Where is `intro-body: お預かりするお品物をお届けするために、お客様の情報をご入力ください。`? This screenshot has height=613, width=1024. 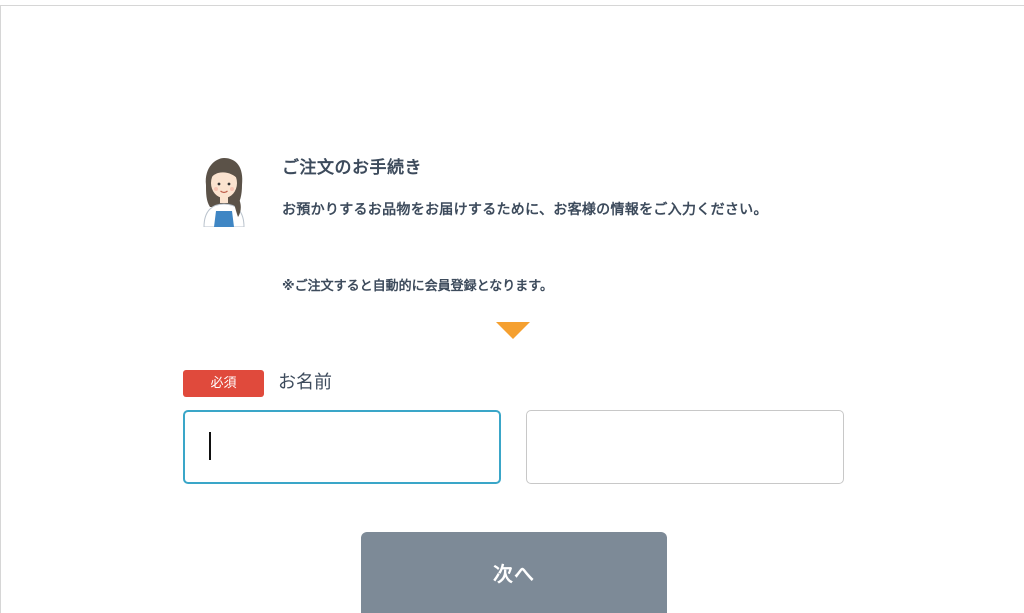
intro-body: お預かりするお品物をお届けするために、お客様の情報をご入力ください。 is located at coordinates (525, 210).